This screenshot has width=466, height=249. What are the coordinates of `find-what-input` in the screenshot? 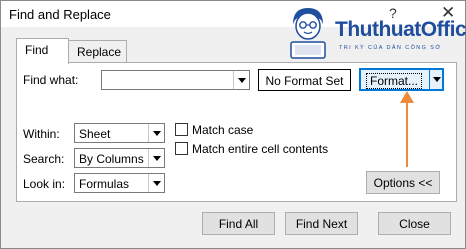 It's located at (175, 80).